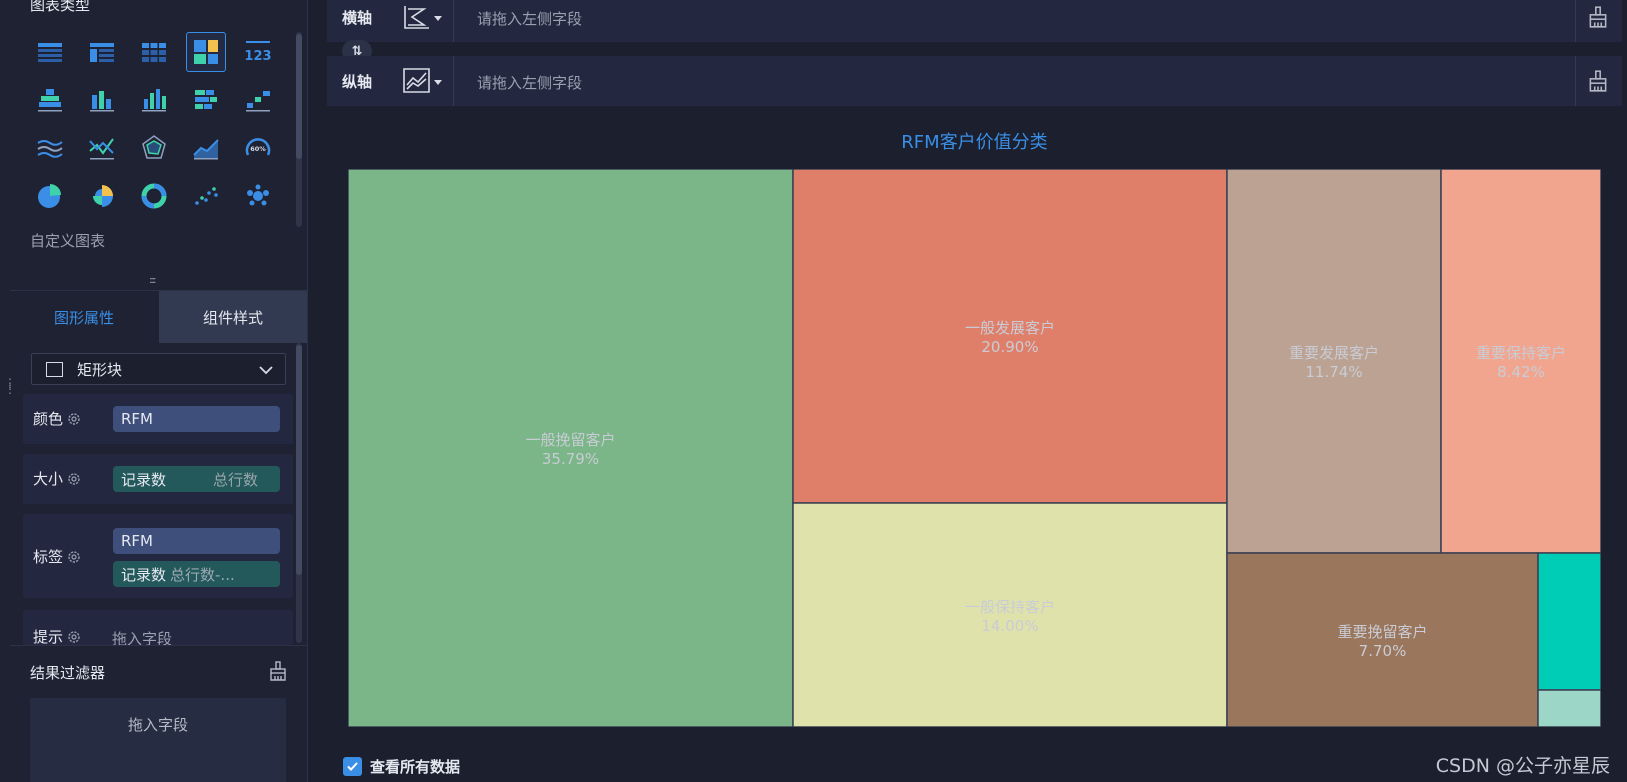  What do you see at coordinates (1382, 632) in the screenshot?
I see `treemap-label-name: 重要挽留客户` at bounding box center [1382, 632].